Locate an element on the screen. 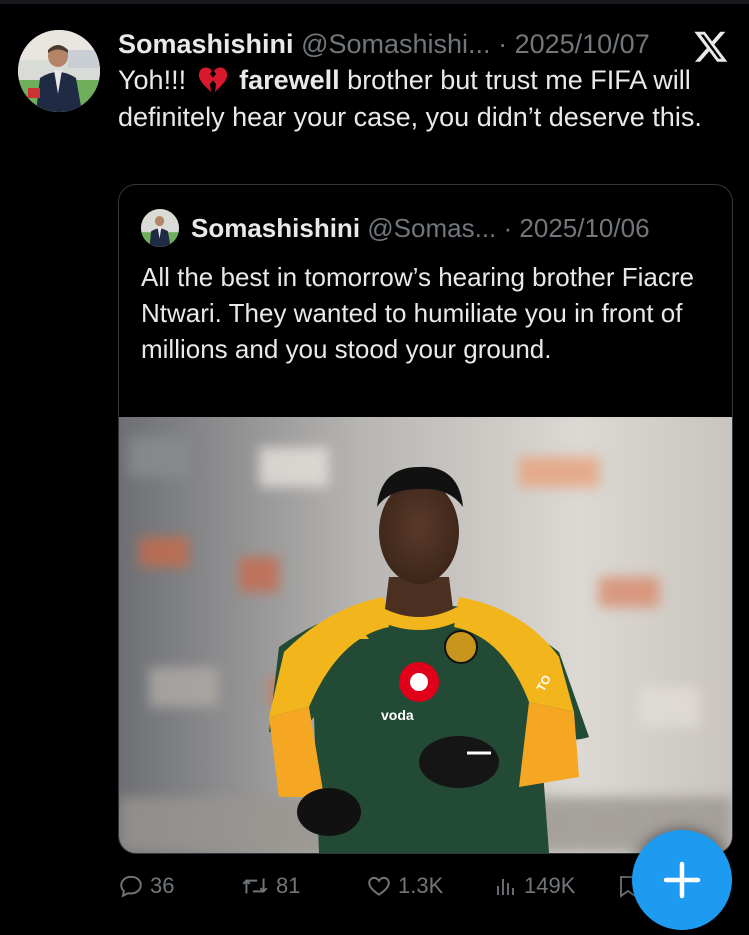 This screenshot has width=749, height=935. tweet-date: 2025/10/07 is located at coordinates (582, 44).